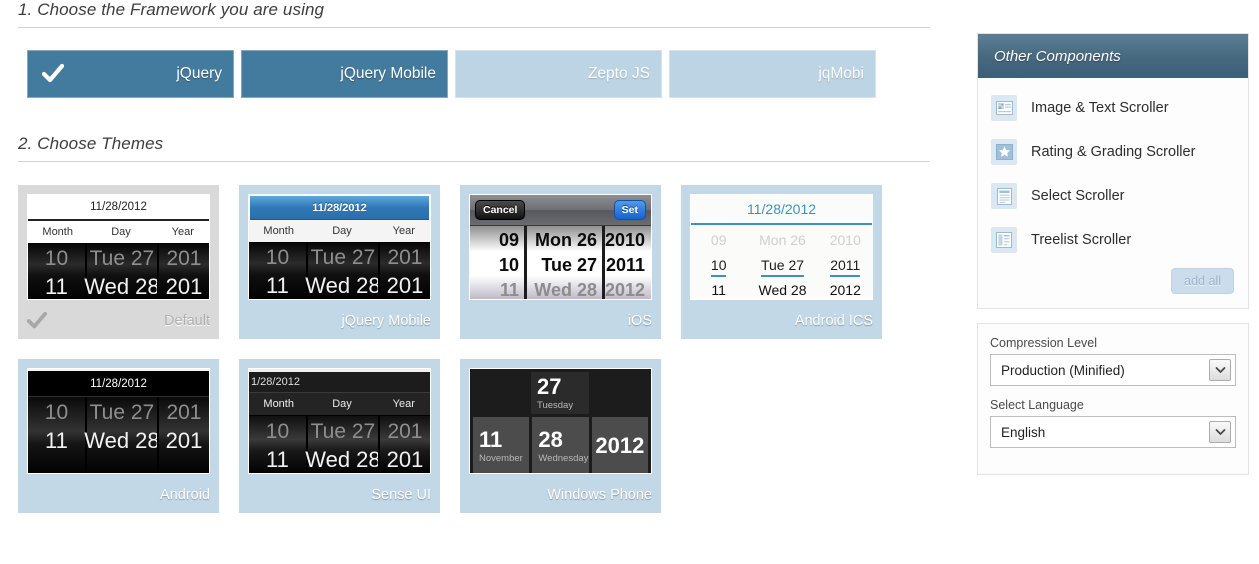 This screenshot has height=564, width=1259. Describe the element at coordinates (624, 290) in the screenshot. I see `wheel-value: 2012` at that location.